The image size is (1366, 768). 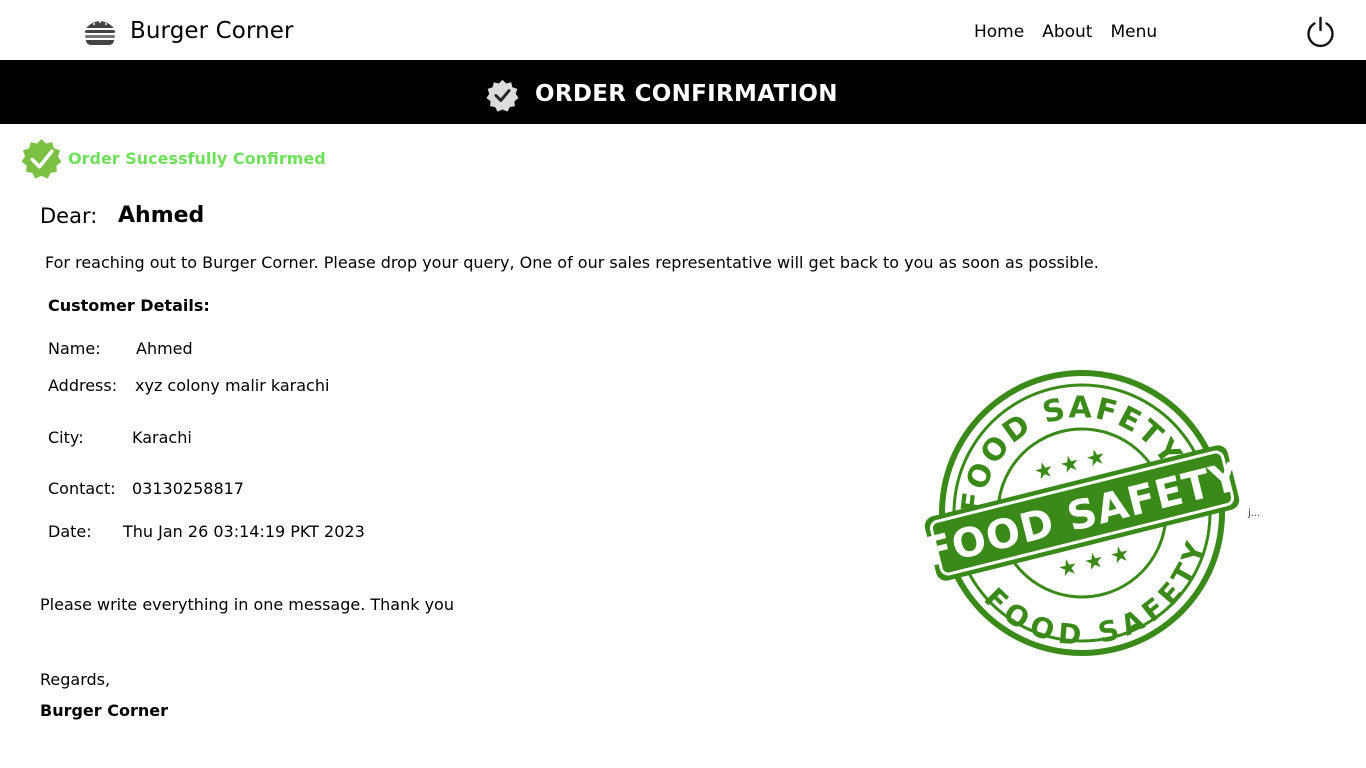 I want to click on contact-value: 03130258817, so click(x=188, y=488).